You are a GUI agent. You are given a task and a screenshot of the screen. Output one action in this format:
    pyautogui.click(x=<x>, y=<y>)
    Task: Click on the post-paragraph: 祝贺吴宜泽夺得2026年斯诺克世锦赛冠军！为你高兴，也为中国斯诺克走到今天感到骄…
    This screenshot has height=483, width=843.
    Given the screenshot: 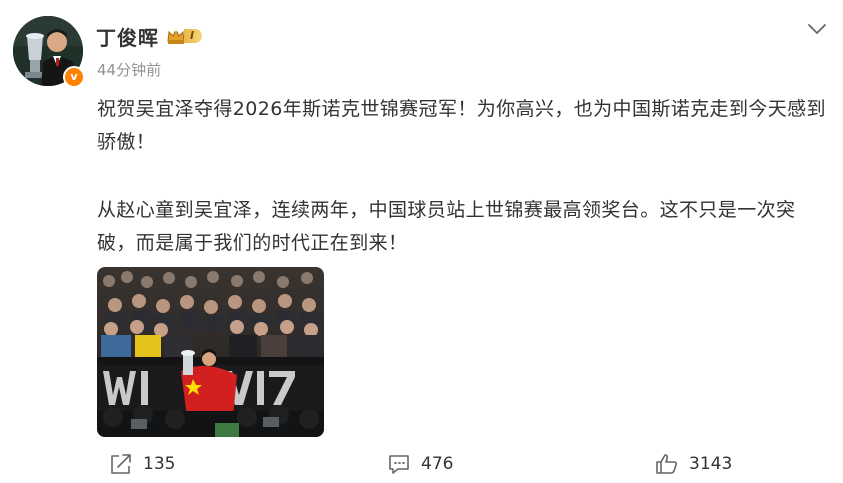 What is the action you would take?
    pyautogui.click(x=461, y=125)
    